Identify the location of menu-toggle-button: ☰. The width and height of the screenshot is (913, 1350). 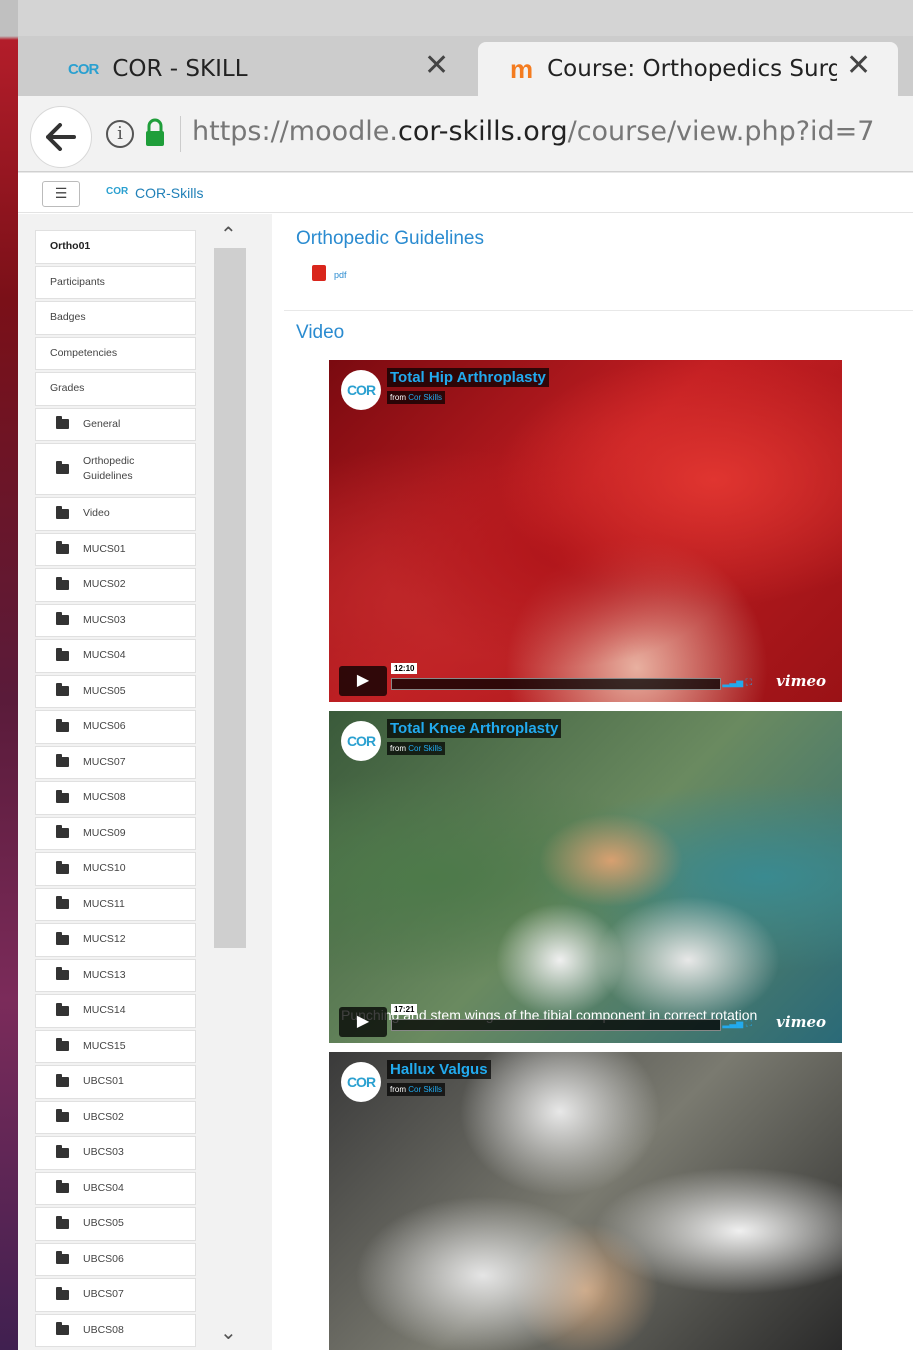
(61, 194).